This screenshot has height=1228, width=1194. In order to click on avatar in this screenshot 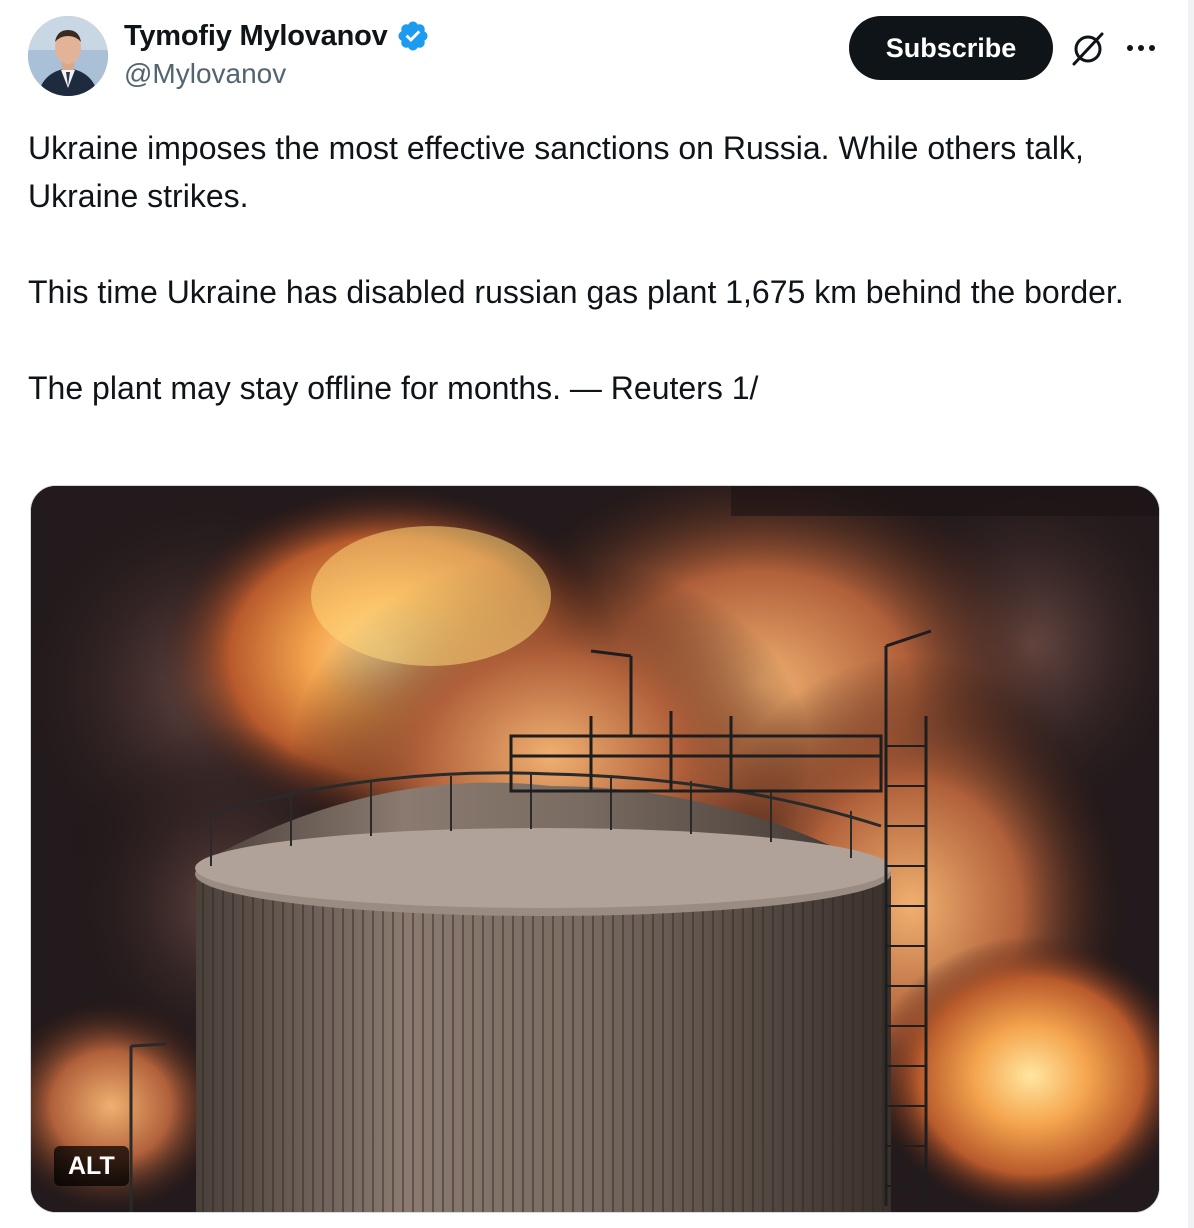, I will do `click(68, 56)`.